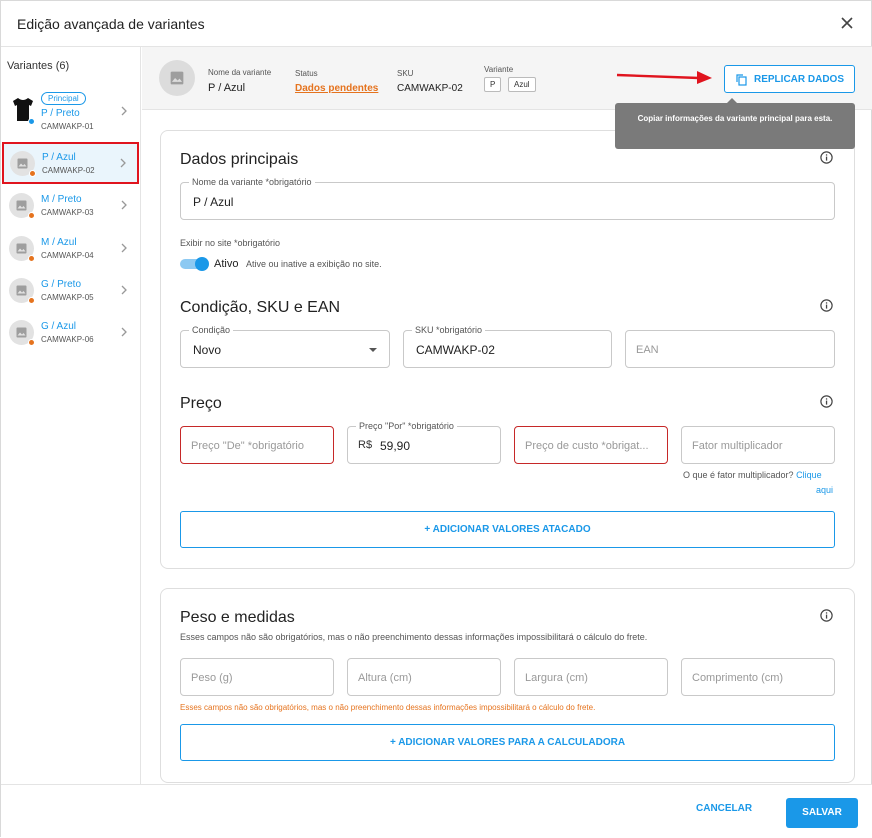 The image size is (872, 838). What do you see at coordinates (507, 742) in the screenshot?
I see `add-calculator-values-button: + ADICIONAR VALORES PARA A CALCULADORA` at bounding box center [507, 742].